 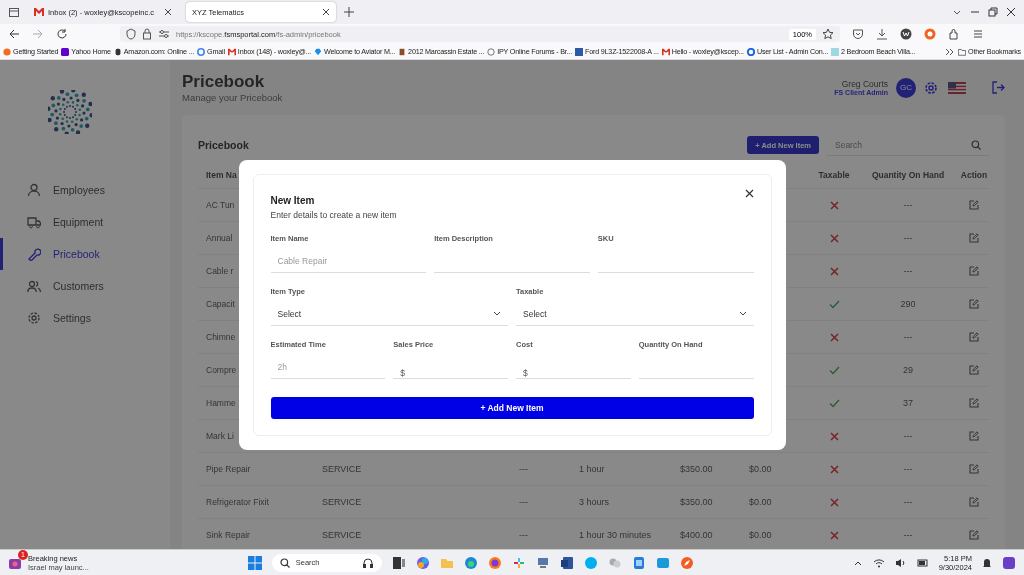 What do you see at coordinates (950, 51) in the screenshot?
I see `more-icon` at bounding box center [950, 51].